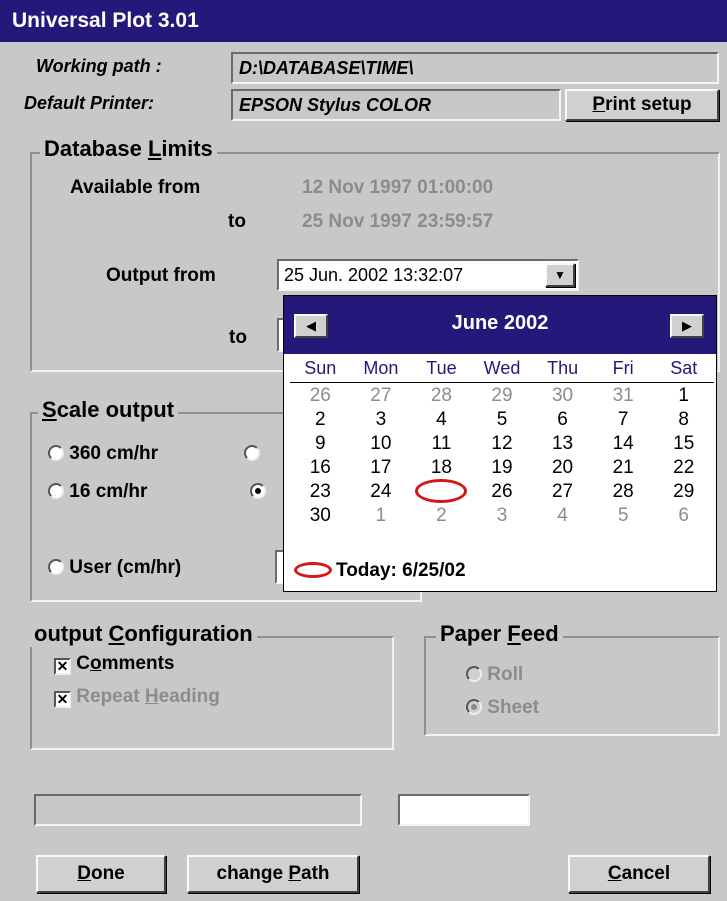  I want to click on day-of-week-header: Tue, so click(441, 368).